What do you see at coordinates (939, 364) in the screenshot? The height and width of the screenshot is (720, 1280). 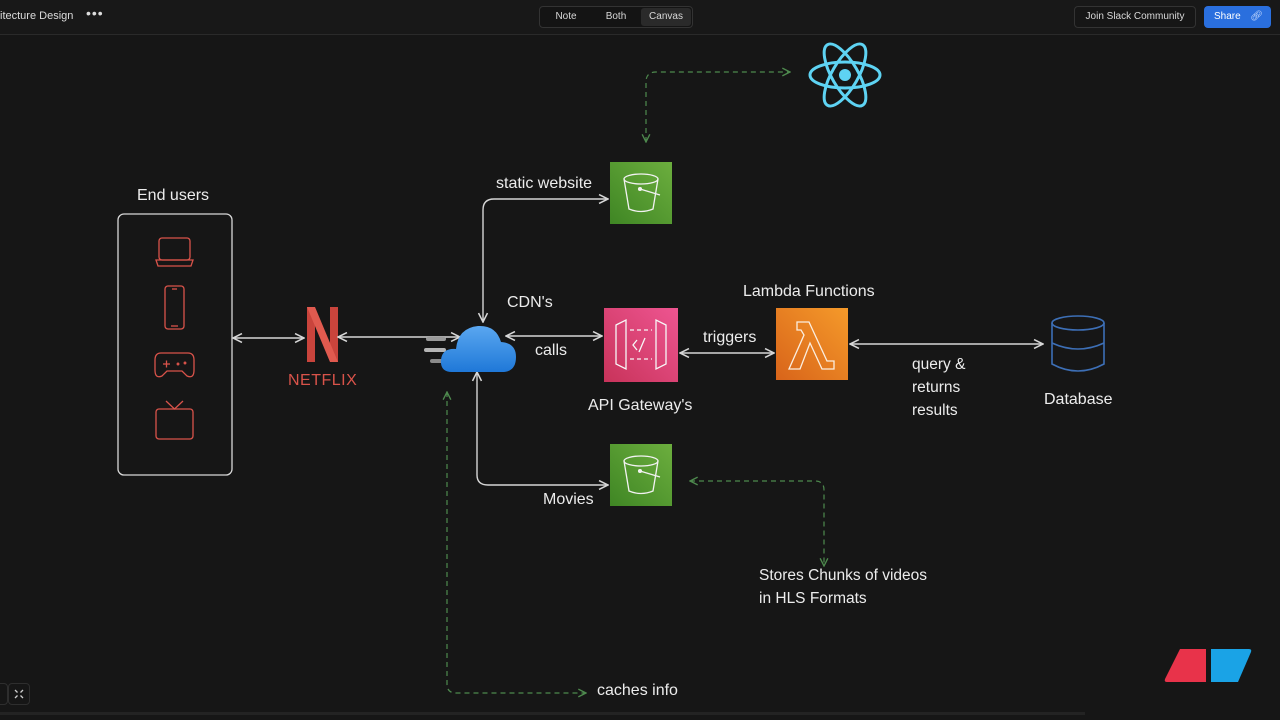 I see `query-edge-label-line-1: query &` at bounding box center [939, 364].